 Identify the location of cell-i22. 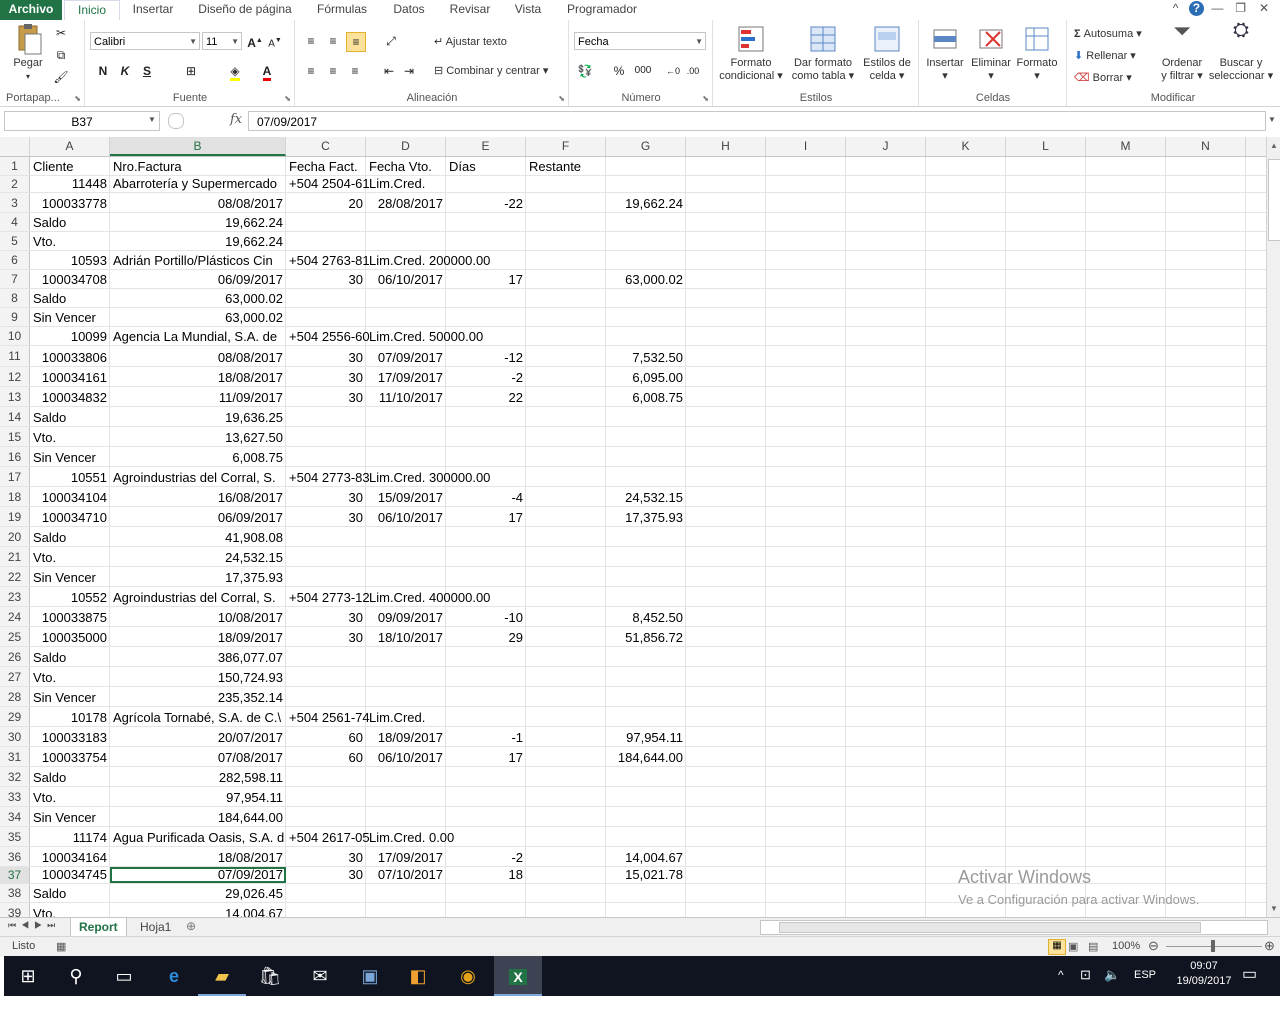
(806, 576).